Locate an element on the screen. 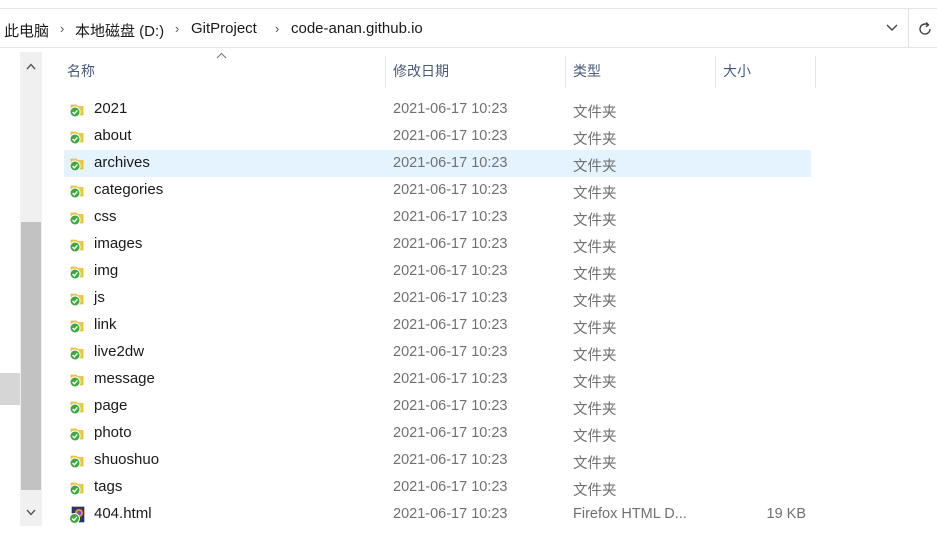 The width and height of the screenshot is (937, 539). file-row: images 2021-06-17 10:23 文件夹 is located at coordinates (437, 244).